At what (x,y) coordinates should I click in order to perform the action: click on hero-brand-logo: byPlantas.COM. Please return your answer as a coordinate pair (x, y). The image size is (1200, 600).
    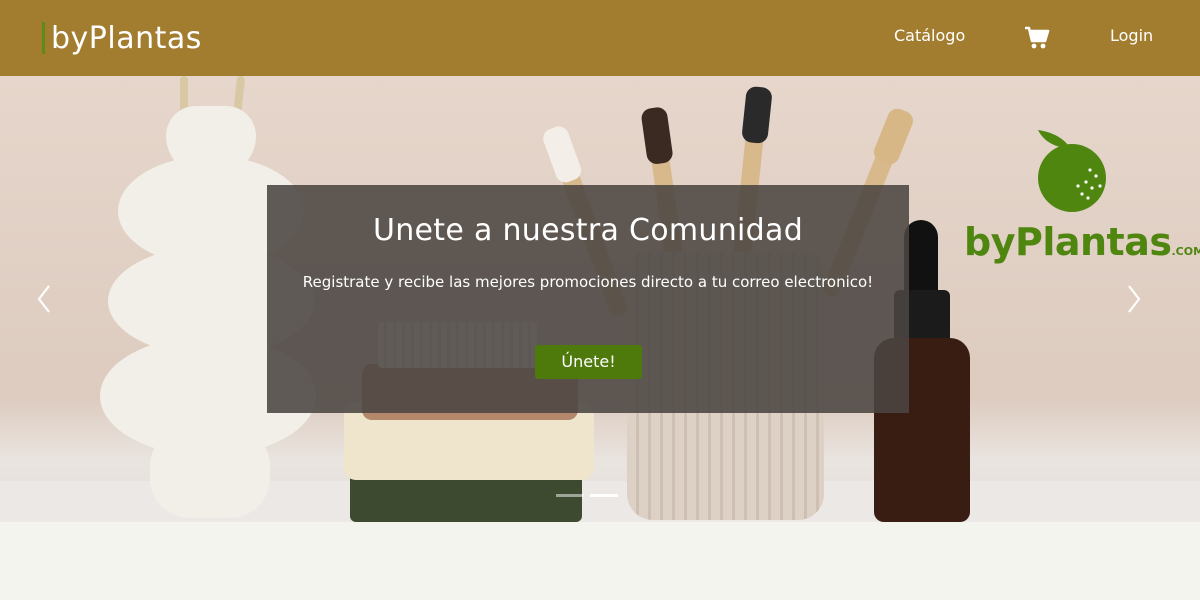
    Looking at the image, I should click on (1082, 242).